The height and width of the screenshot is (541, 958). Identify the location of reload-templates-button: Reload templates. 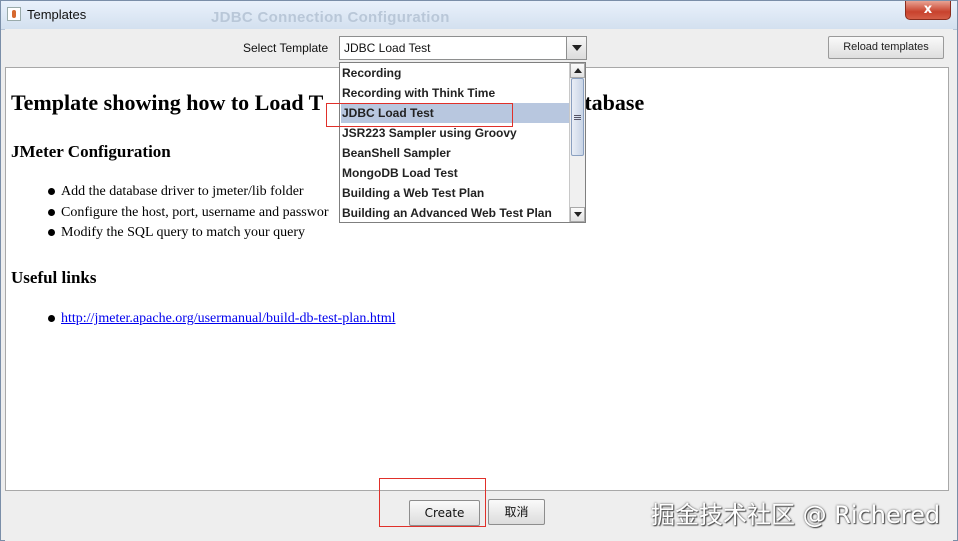
(886, 47).